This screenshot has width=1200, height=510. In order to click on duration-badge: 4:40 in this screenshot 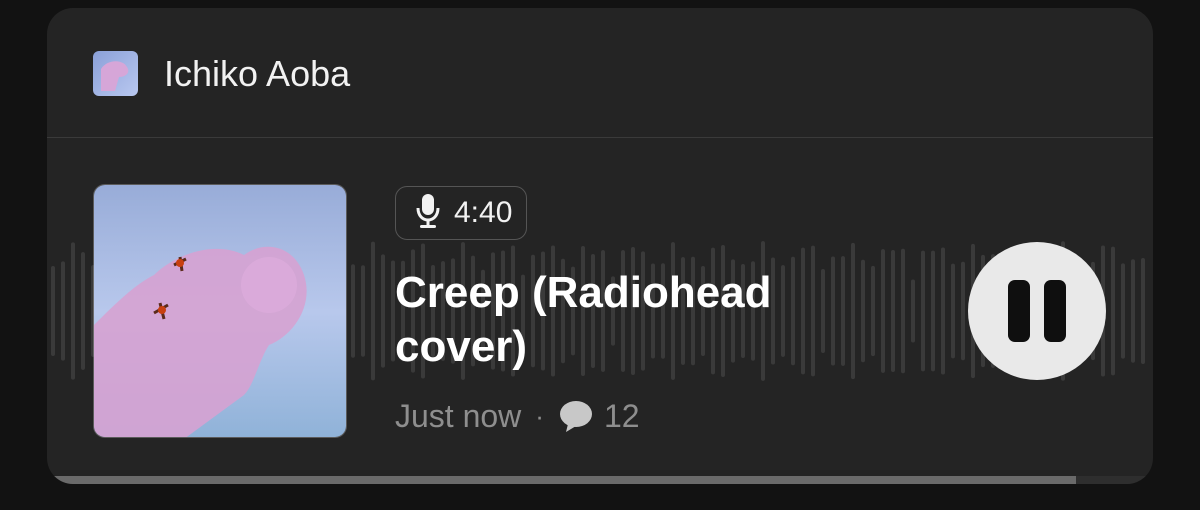, I will do `click(461, 213)`.